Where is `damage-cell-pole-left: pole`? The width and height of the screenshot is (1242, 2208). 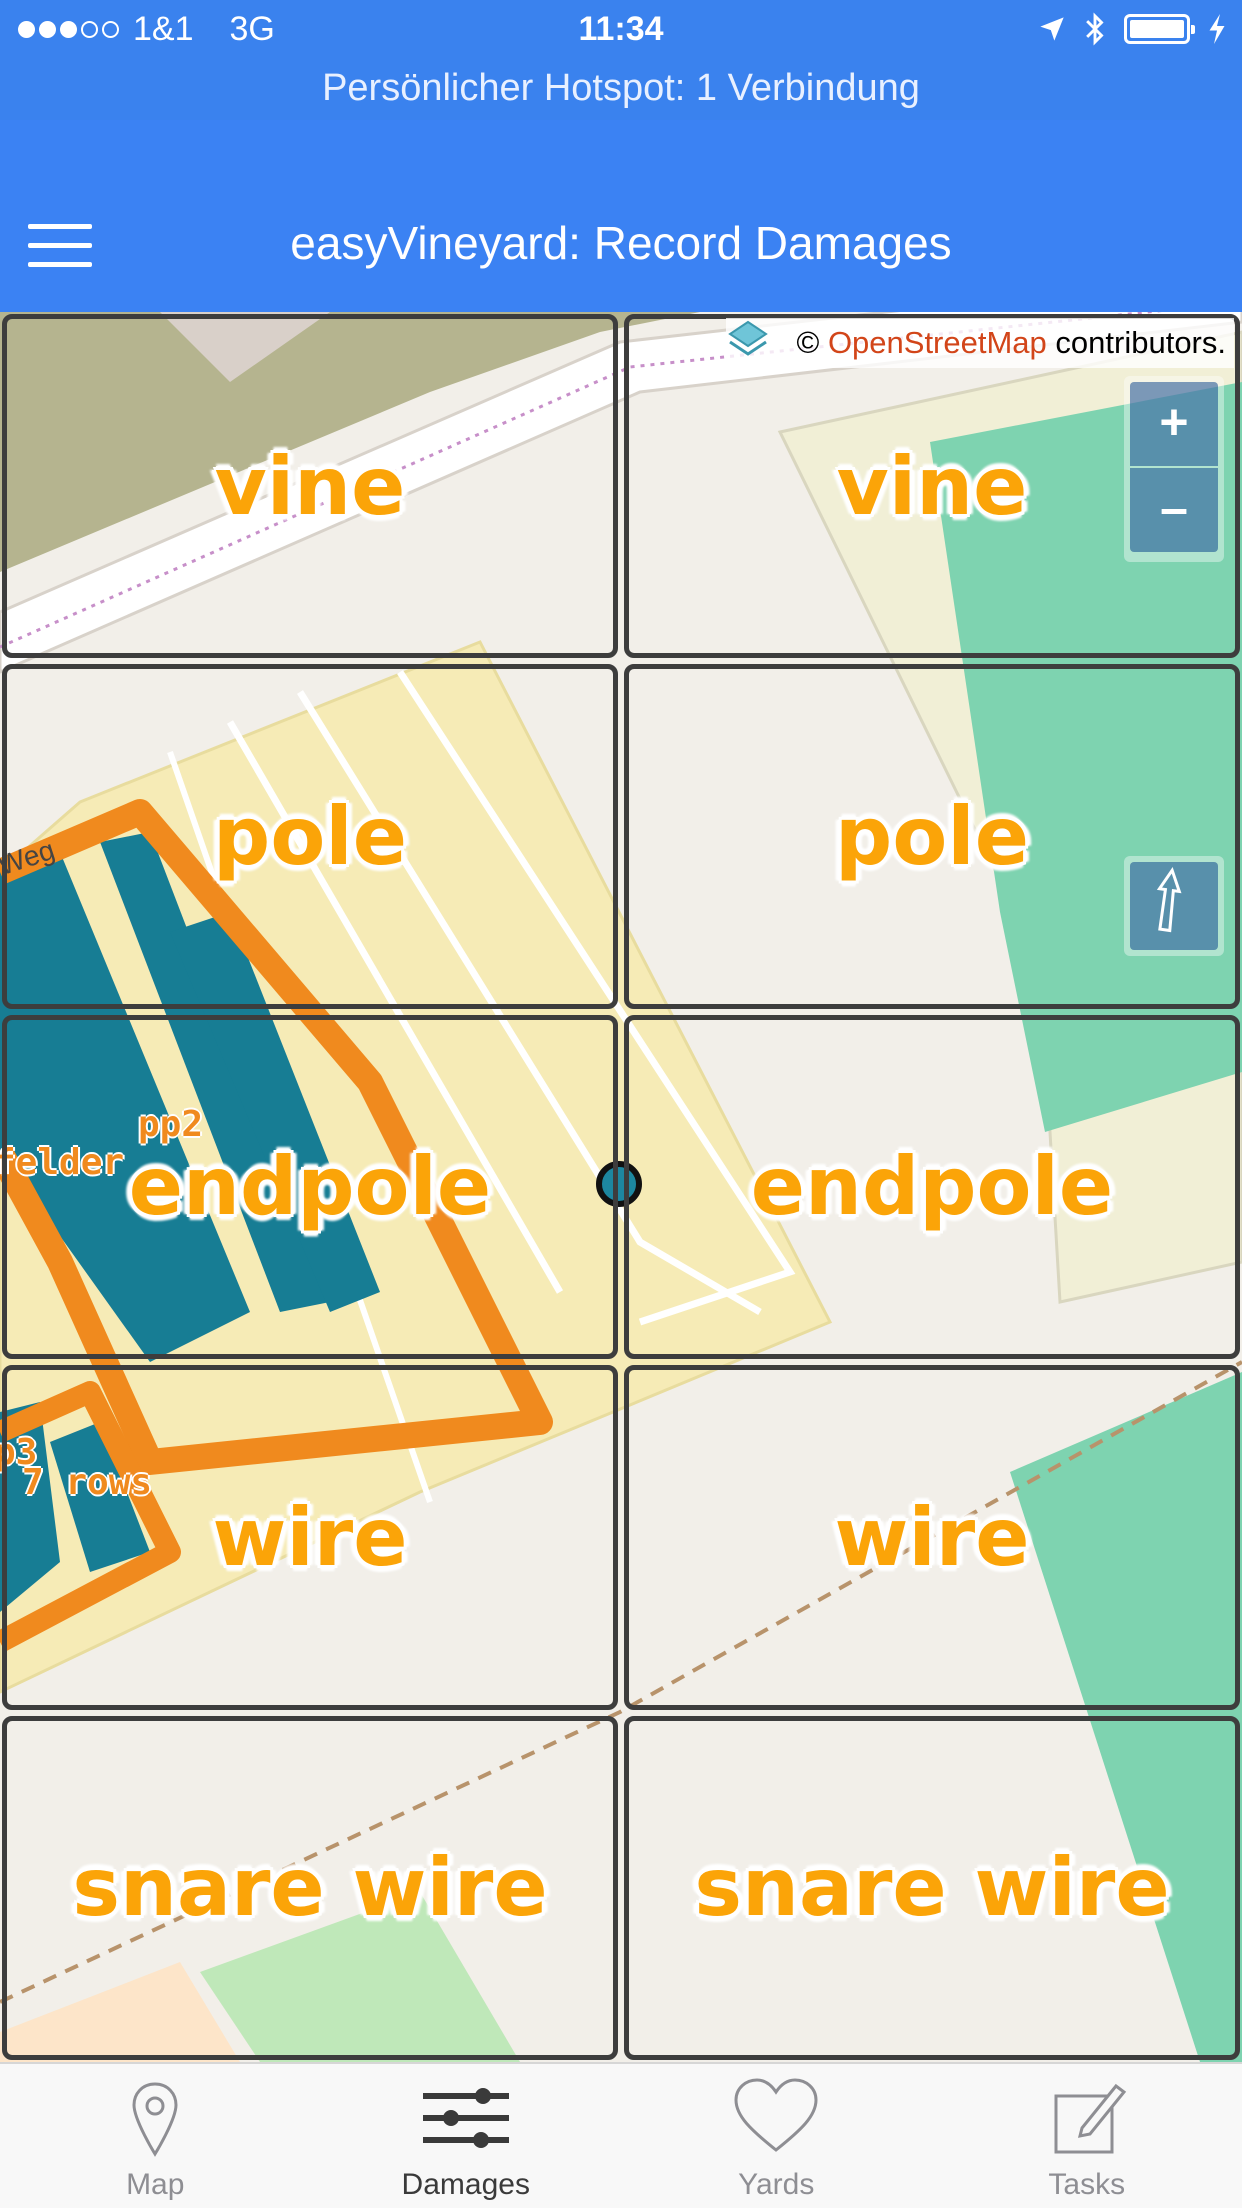
damage-cell-pole-left: pole is located at coordinates (310, 836).